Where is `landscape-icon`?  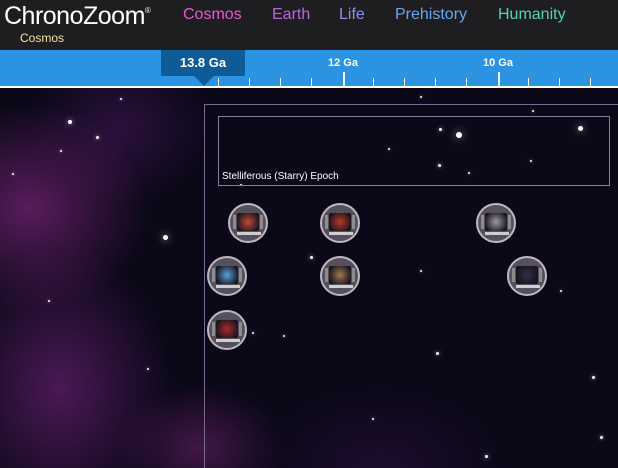
landscape-icon is located at coordinates (340, 275).